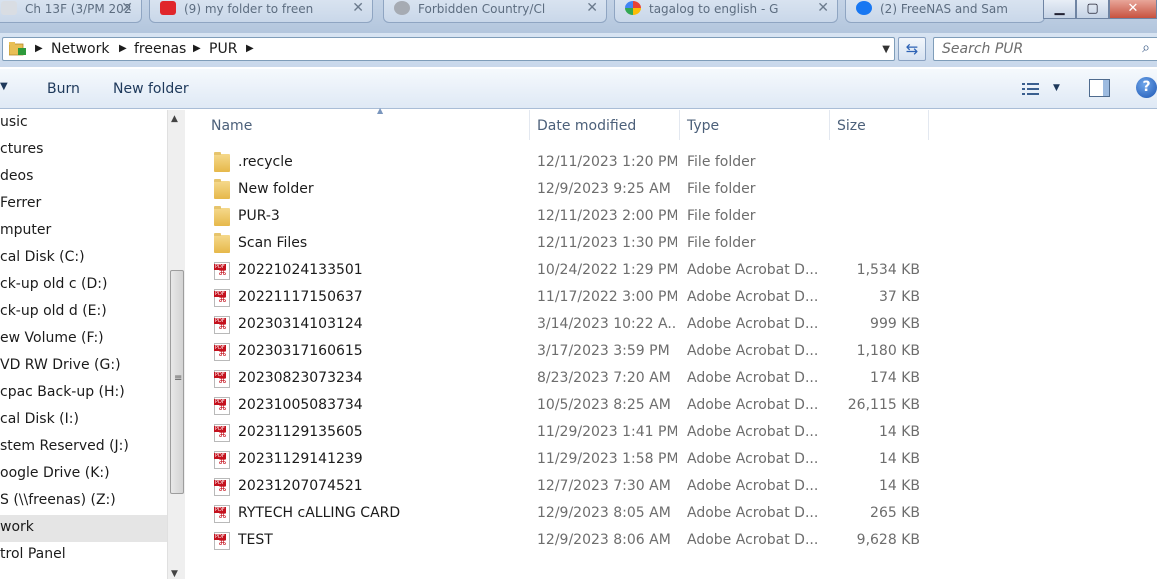 The image size is (1157, 579). Describe the element at coordinates (261, 11) in the screenshot. I see `browser-tab: (9) my folder to freen ✕` at that location.